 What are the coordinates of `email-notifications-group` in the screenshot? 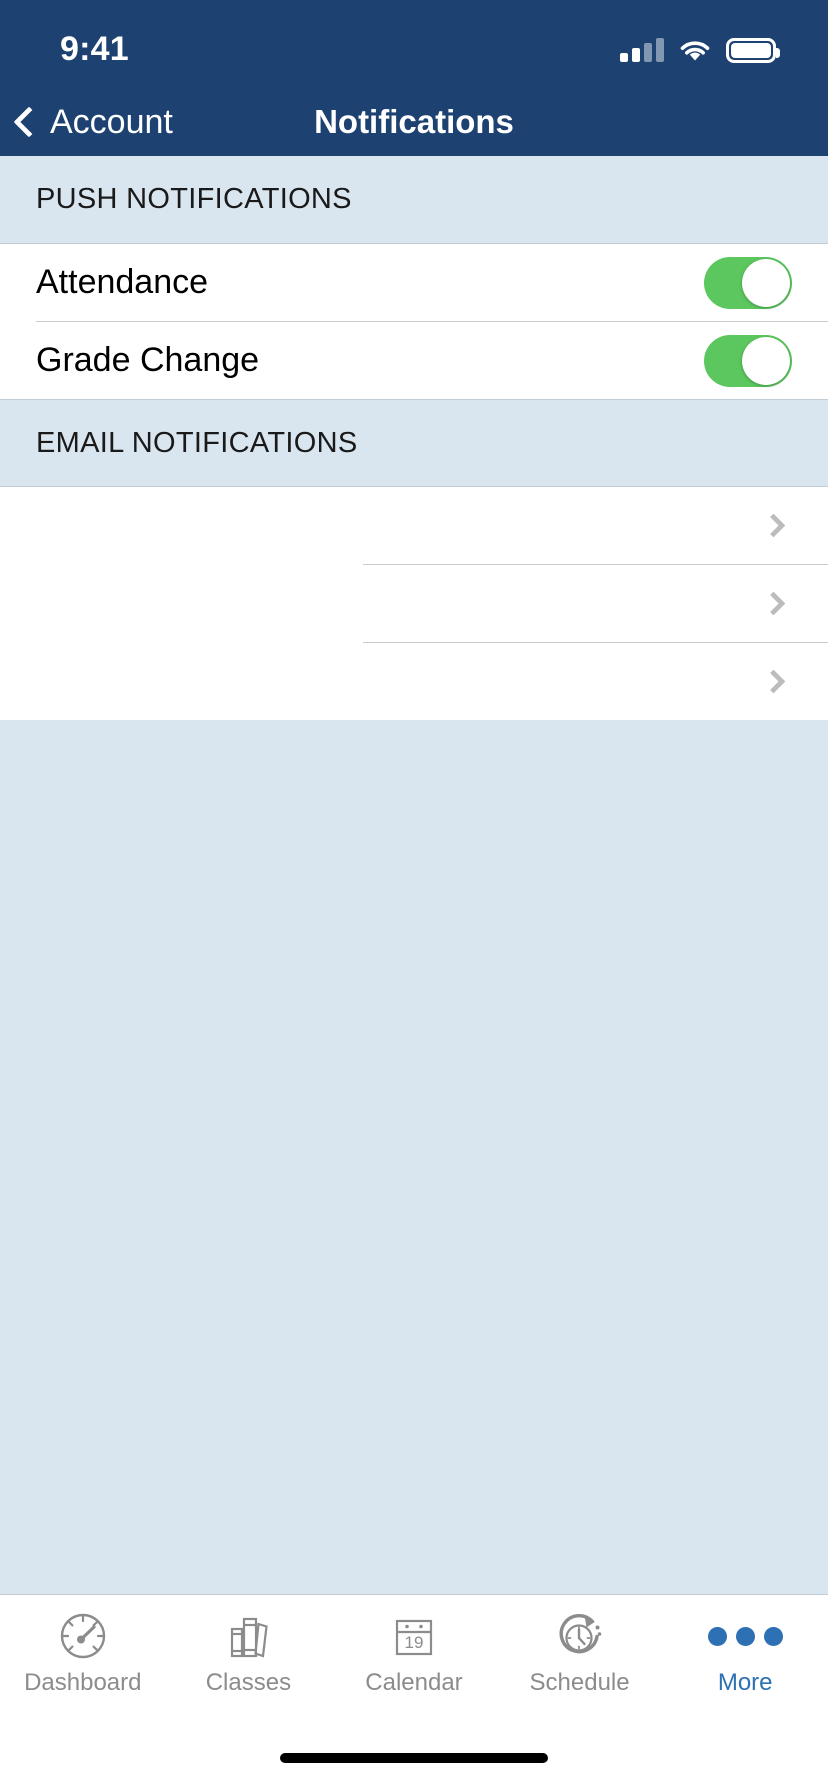 It's located at (414, 603).